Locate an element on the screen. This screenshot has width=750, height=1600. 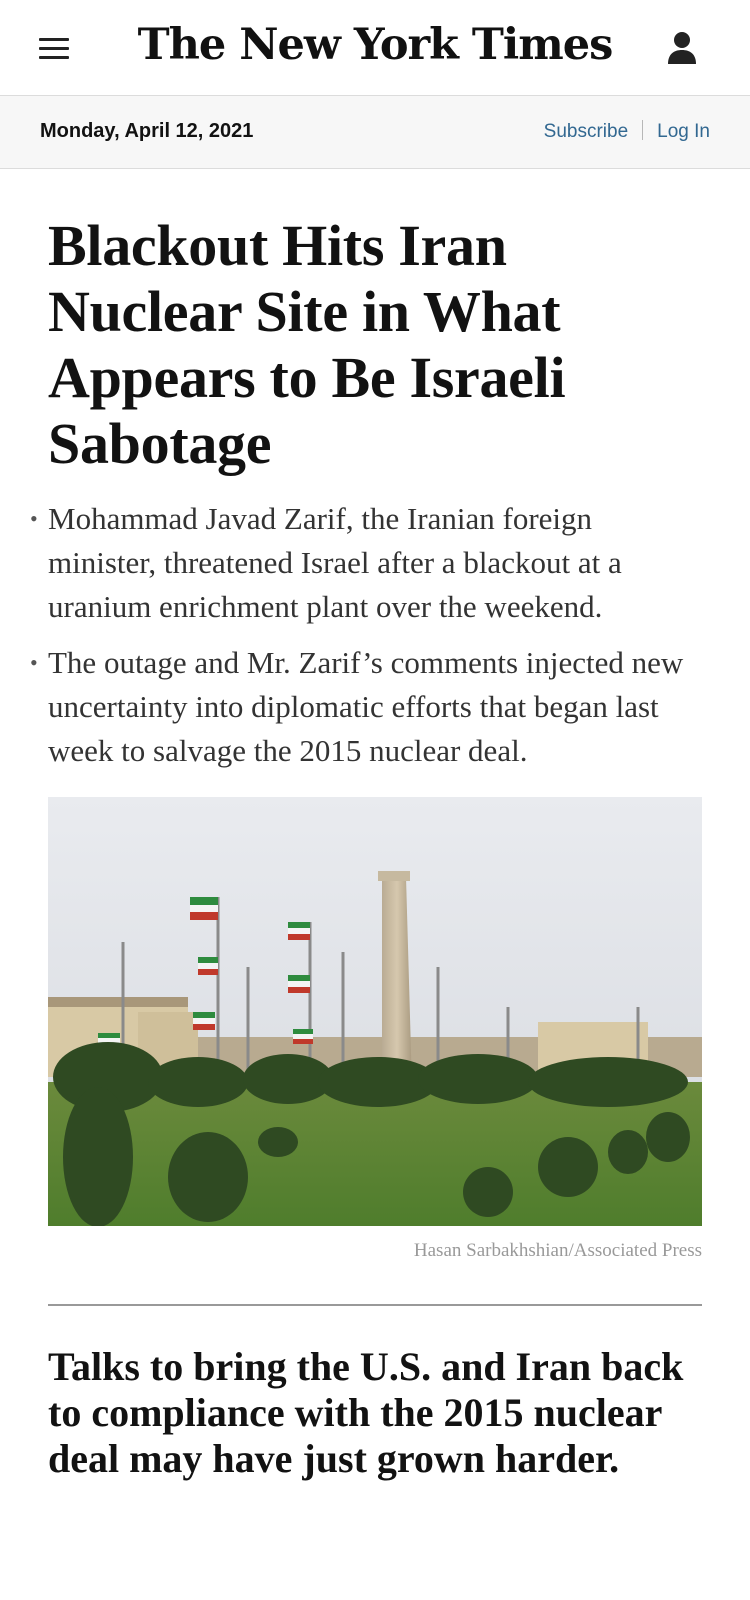
photo-credit: Hasan Sarbakhshian/Associated Press is located at coordinates (557, 1250).